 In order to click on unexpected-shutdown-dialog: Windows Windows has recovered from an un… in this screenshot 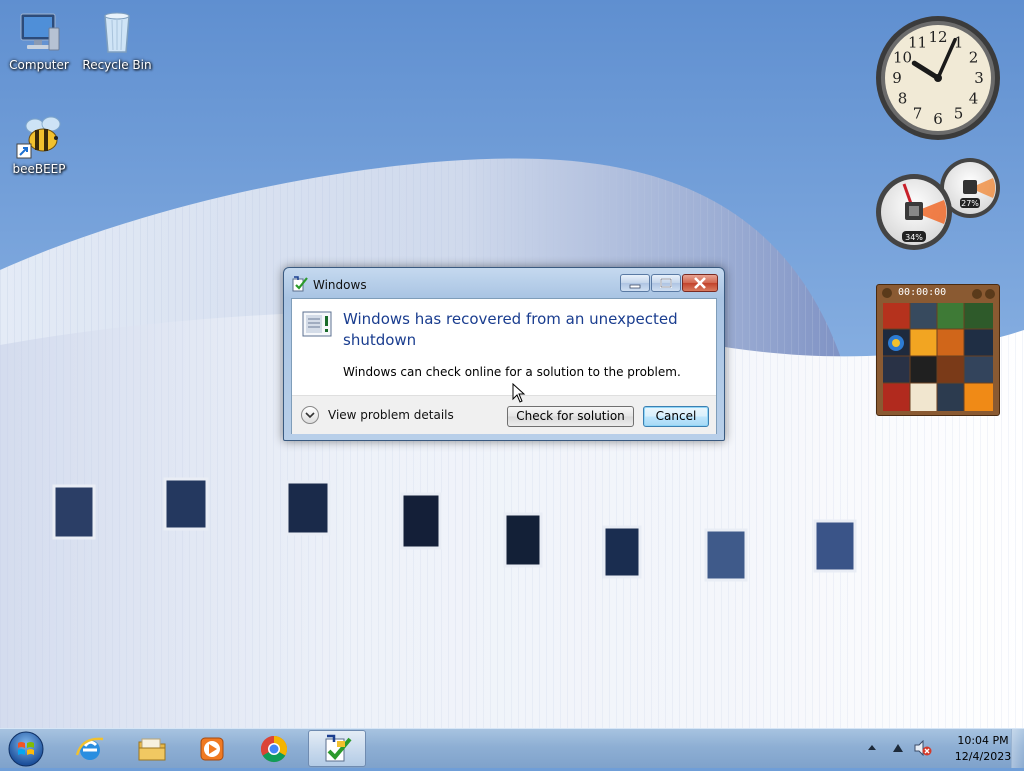, I will do `click(504, 354)`.